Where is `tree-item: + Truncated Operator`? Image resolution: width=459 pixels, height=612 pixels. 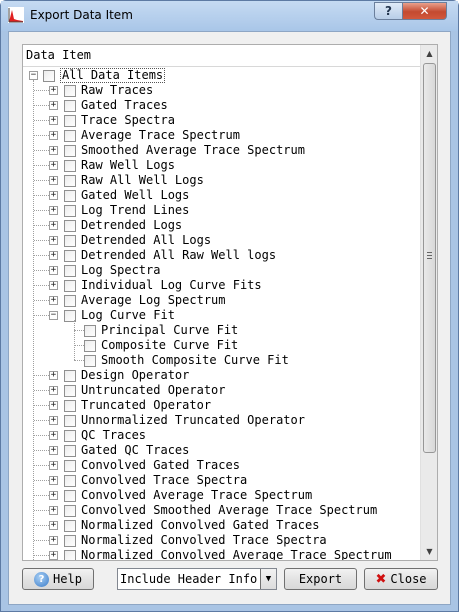 tree-item: + Truncated Operator is located at coordinates (221, 405).